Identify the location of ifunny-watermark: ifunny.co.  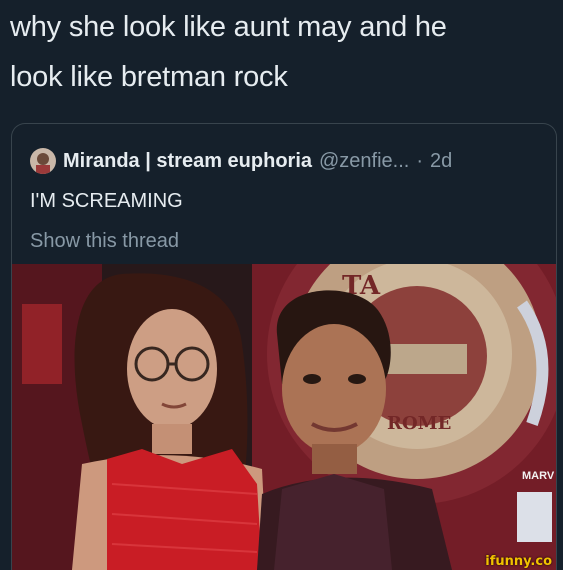
(518, 561).